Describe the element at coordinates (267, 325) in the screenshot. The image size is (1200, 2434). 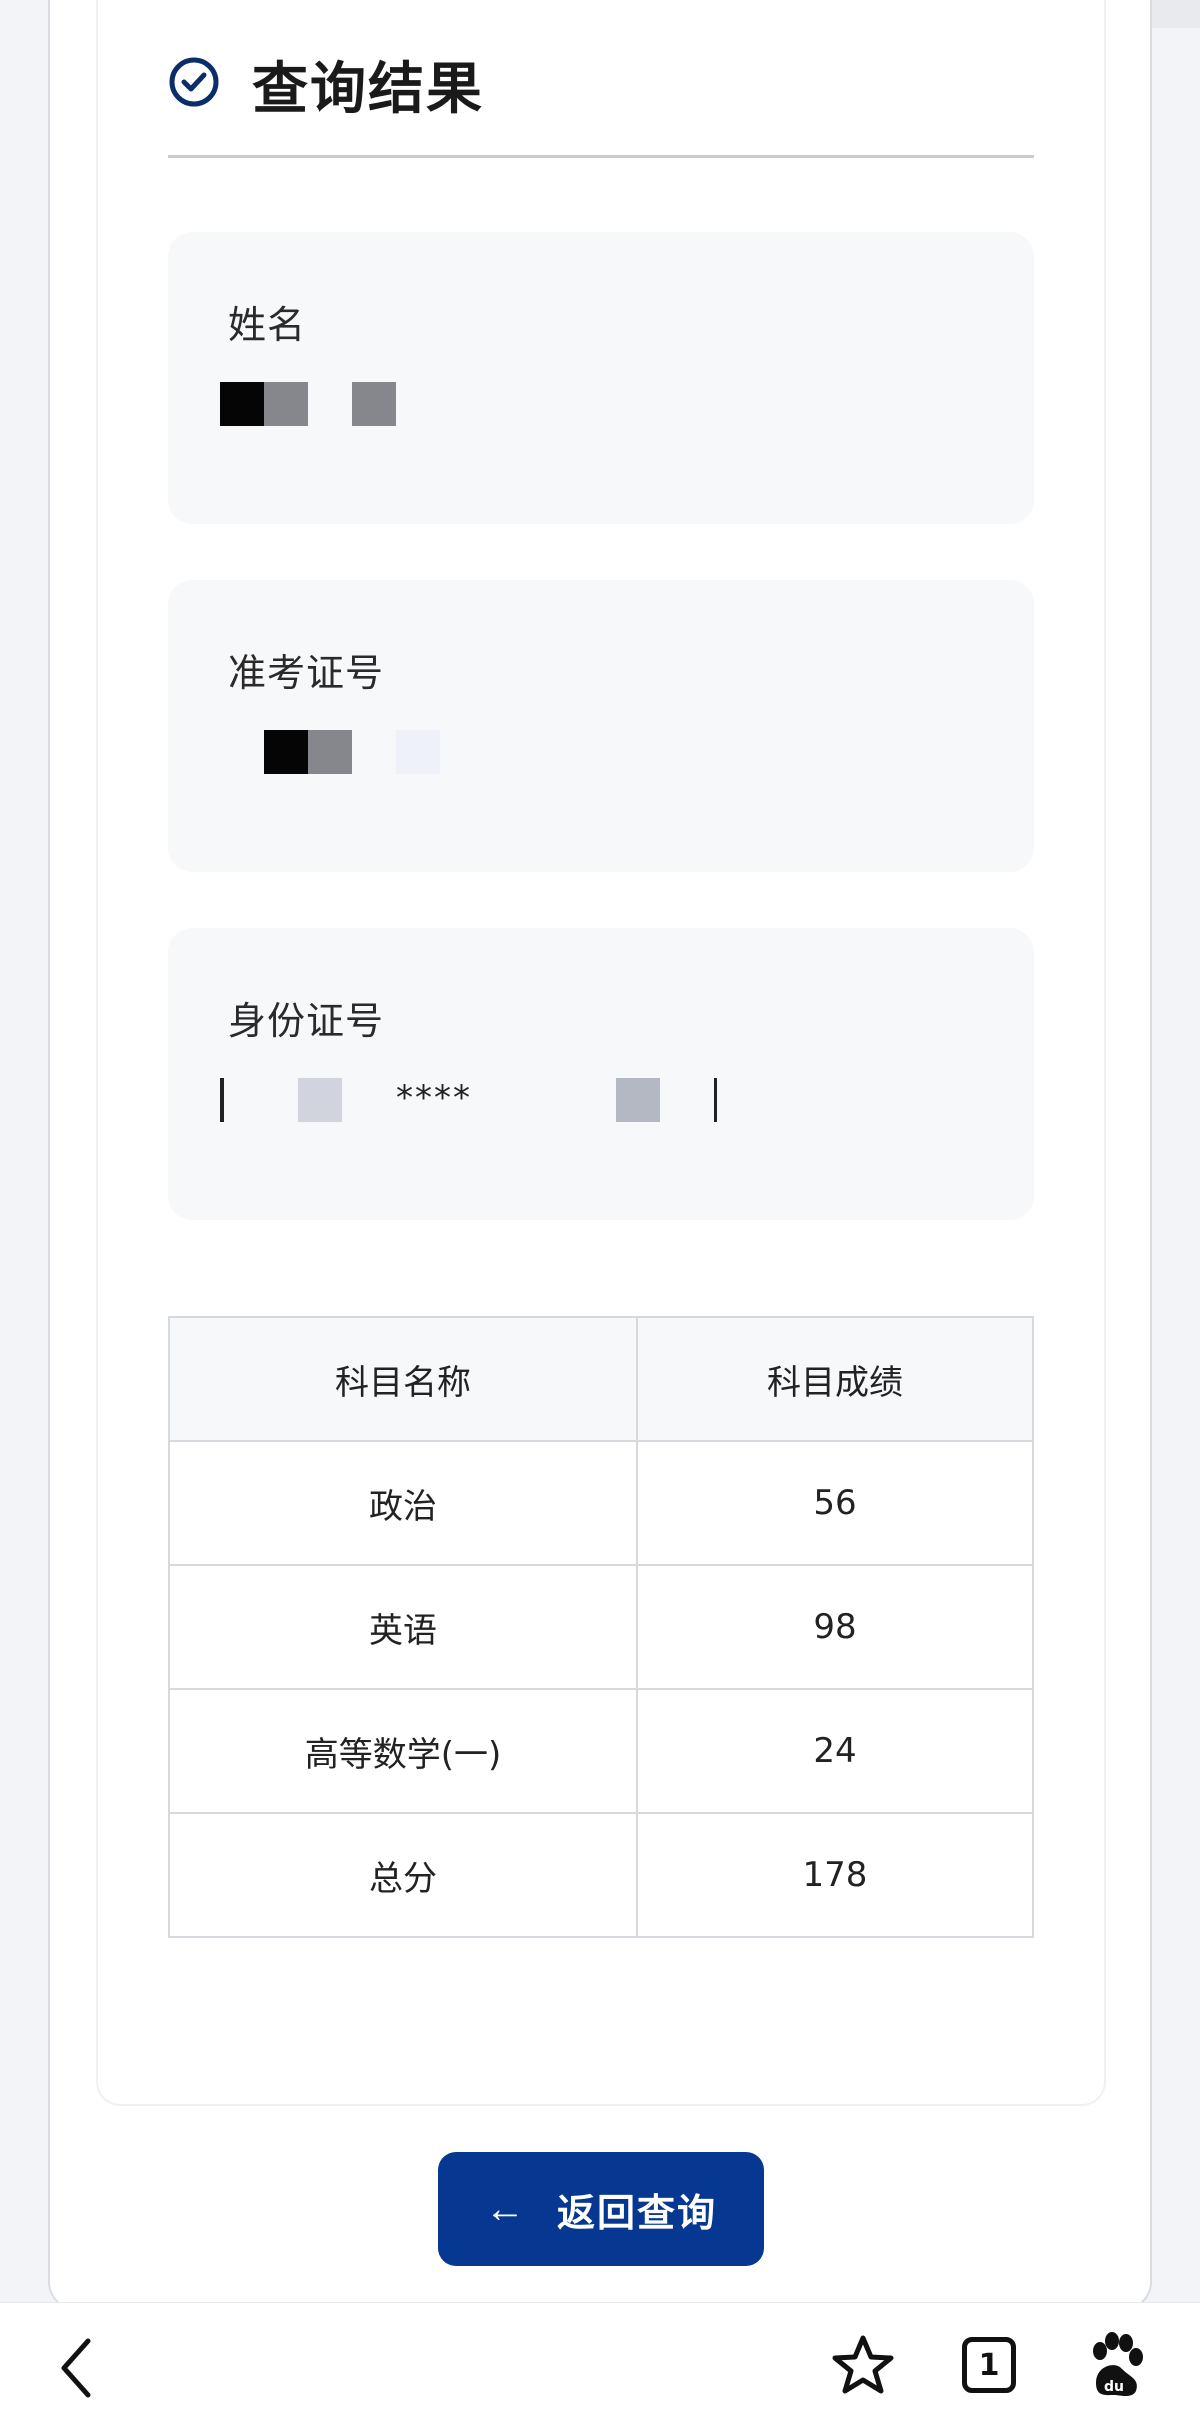
I see `name-label: 姓名` at that location.